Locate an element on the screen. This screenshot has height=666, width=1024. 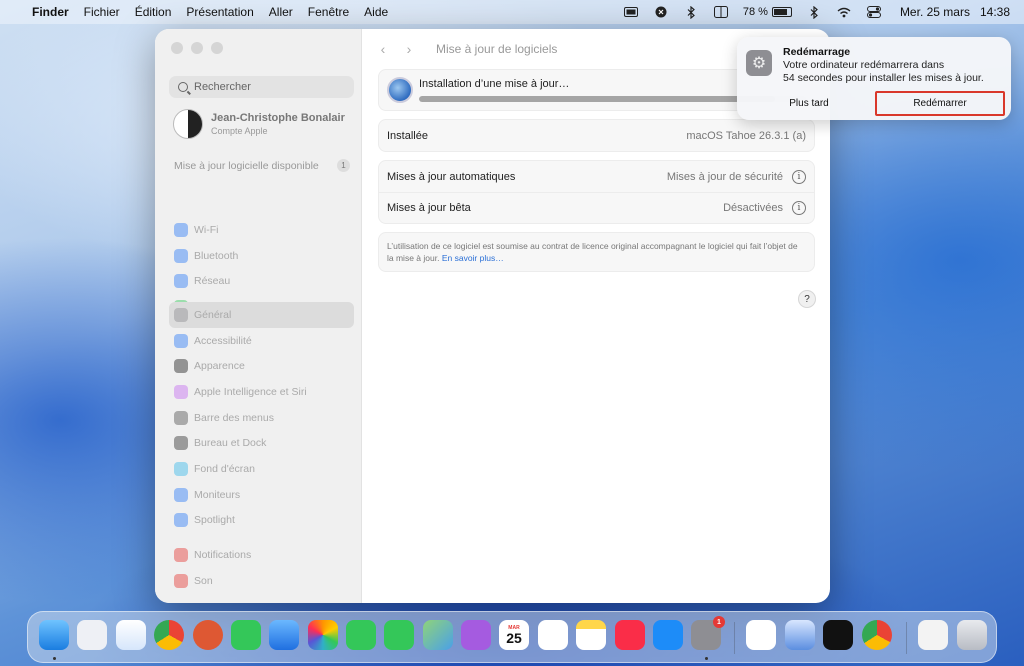
duckduckgo-icon is located at coordinates (208, 635).